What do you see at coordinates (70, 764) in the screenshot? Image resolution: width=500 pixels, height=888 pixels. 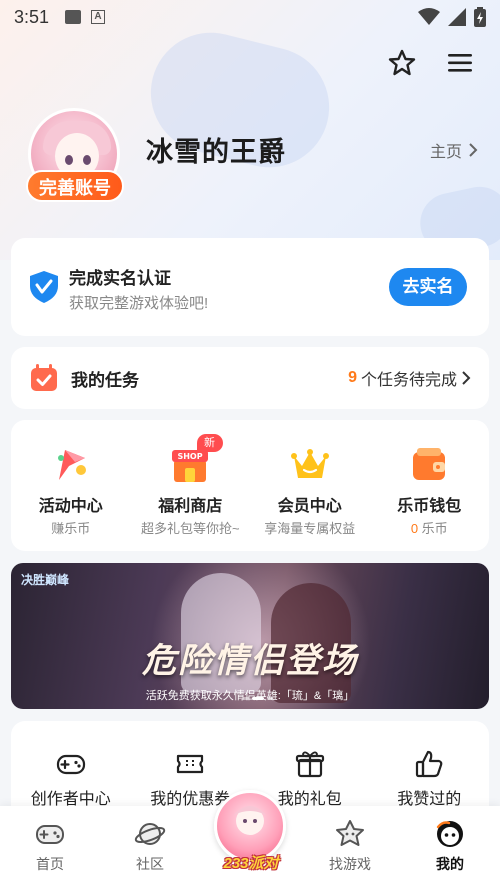 I see `gamepad-icon` at bounding box center [70, 764].